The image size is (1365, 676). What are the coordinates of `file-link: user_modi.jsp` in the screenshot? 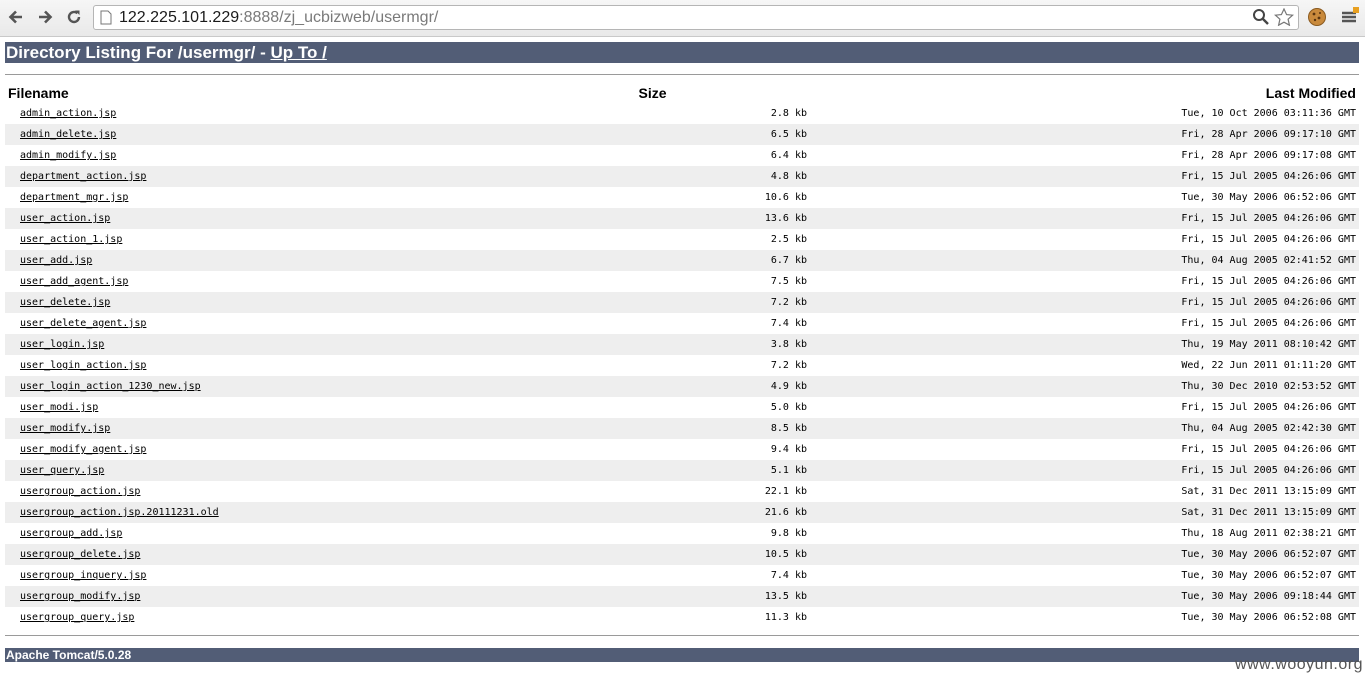 It's located at (53, 407).